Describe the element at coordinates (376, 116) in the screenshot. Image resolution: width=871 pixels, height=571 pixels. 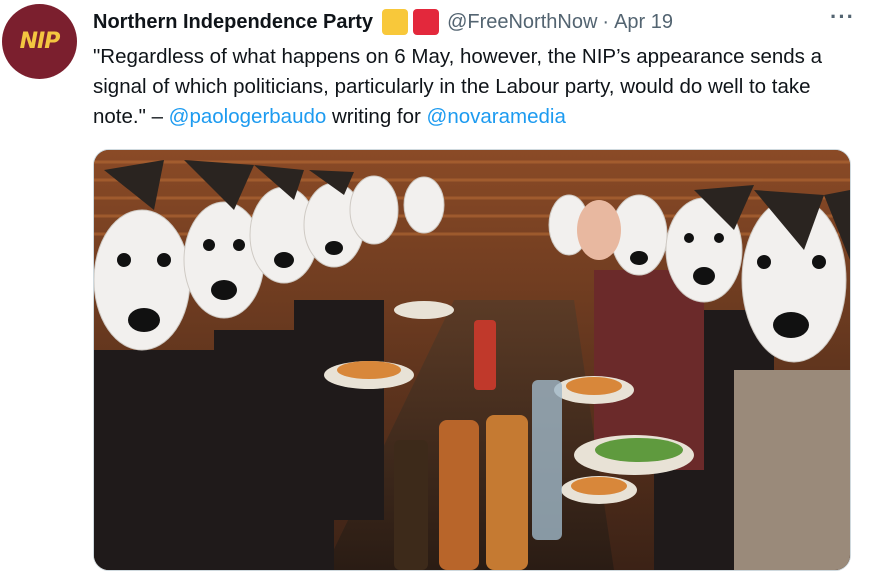
I see `tweet-text-part: writing for` at that location.